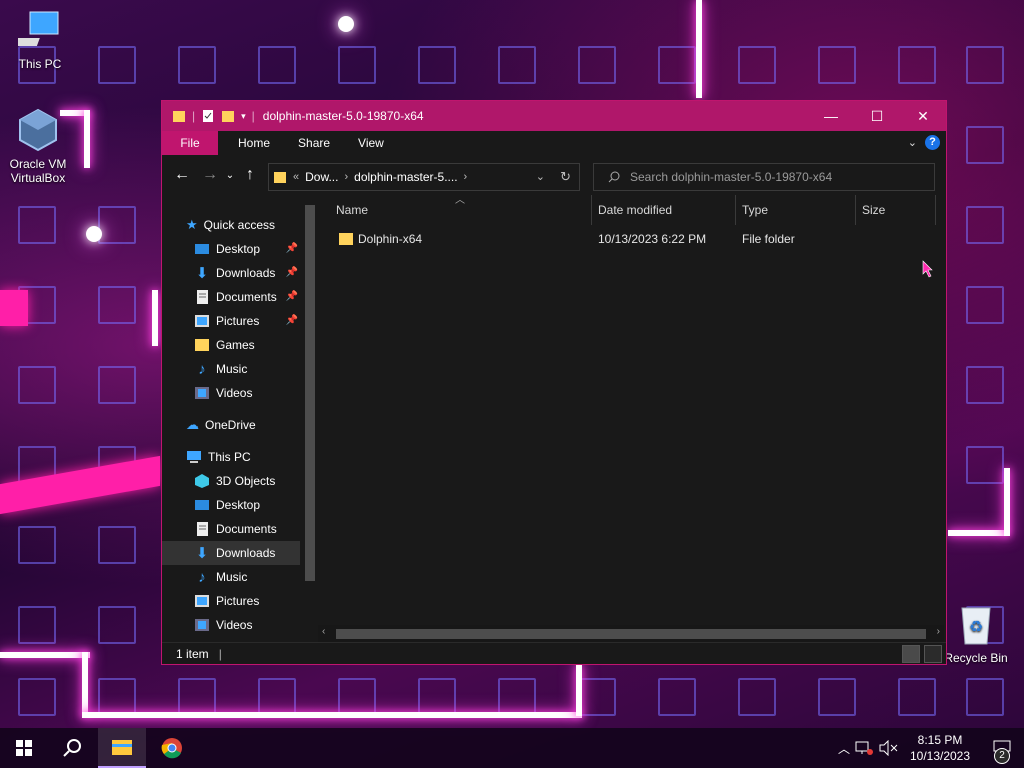 This screenshot has width=1024, height=768. I want to click on close-button: ✕, so click(923, 116).